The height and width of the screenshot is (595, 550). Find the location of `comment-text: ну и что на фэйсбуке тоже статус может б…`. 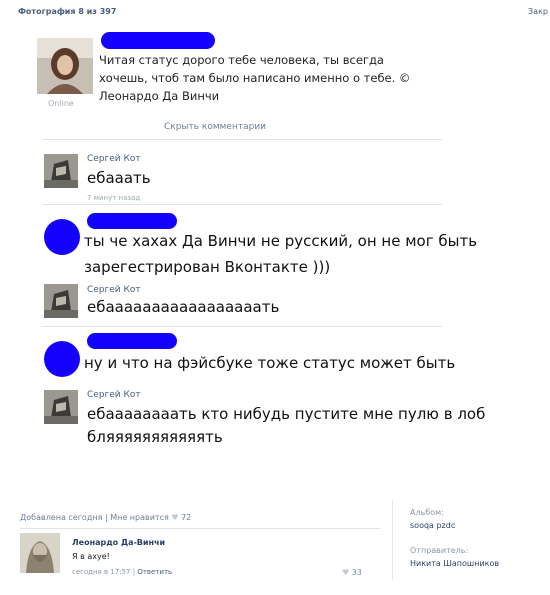

comment-text: ну и что на фэйсбуке тоже статус может б… is located at coordinates (270, 363).